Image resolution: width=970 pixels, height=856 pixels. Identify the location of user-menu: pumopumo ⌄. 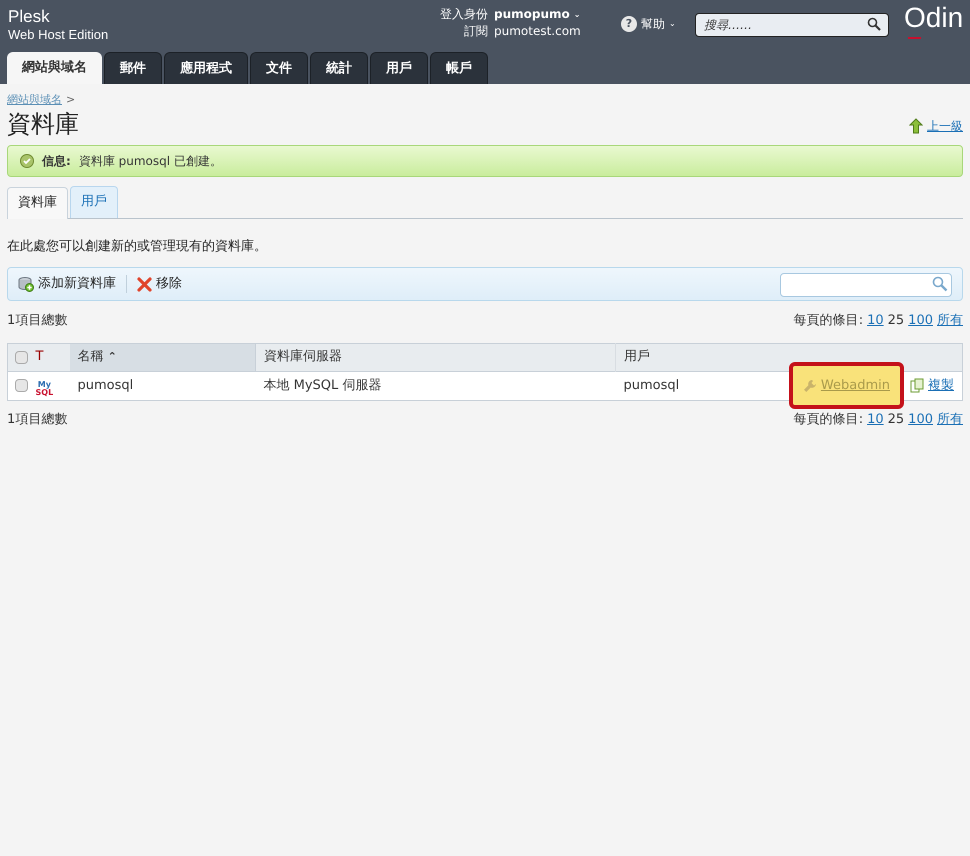
(537, 14).